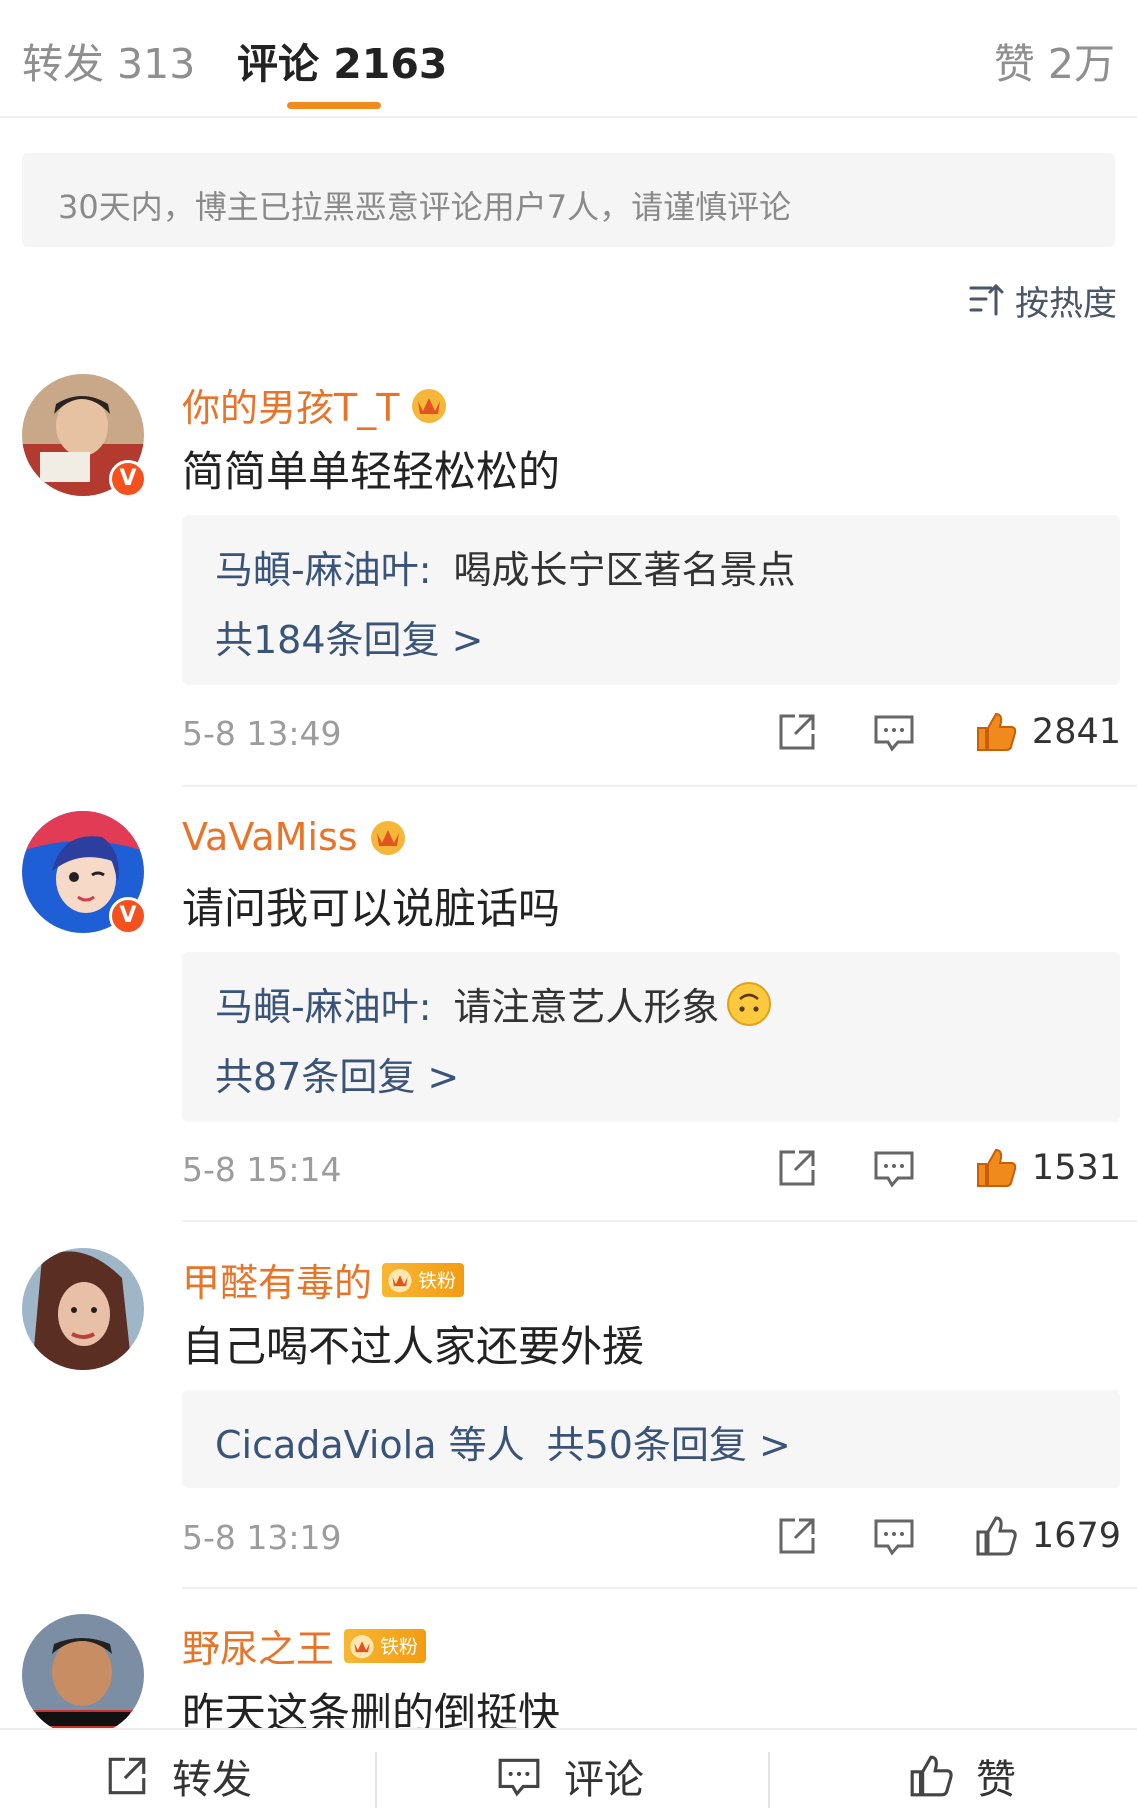 This screenshot has height=1819, width=1137. Describe the element at coordinates (1076, 1168) in the screenshot. I see `like-count: 1531` at that location.